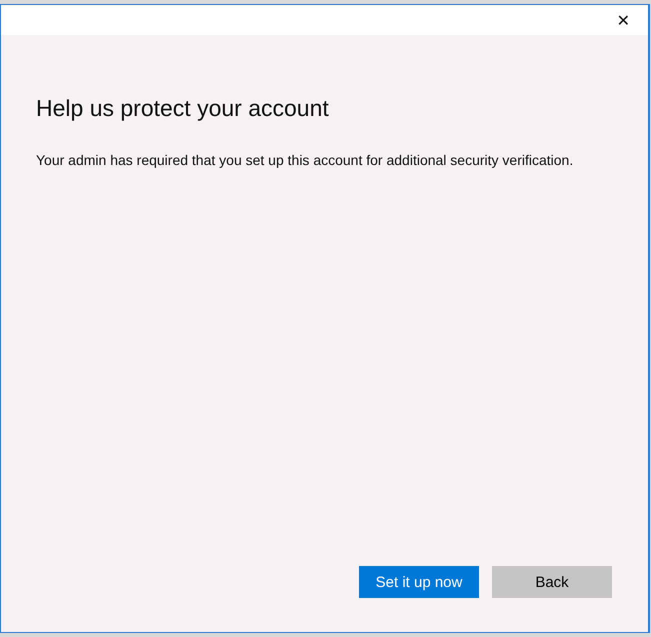 The image size is (651, 637). Describe the element at coordinates (623, 20) in the screenshot. I see `close-button: ✕` at that location.